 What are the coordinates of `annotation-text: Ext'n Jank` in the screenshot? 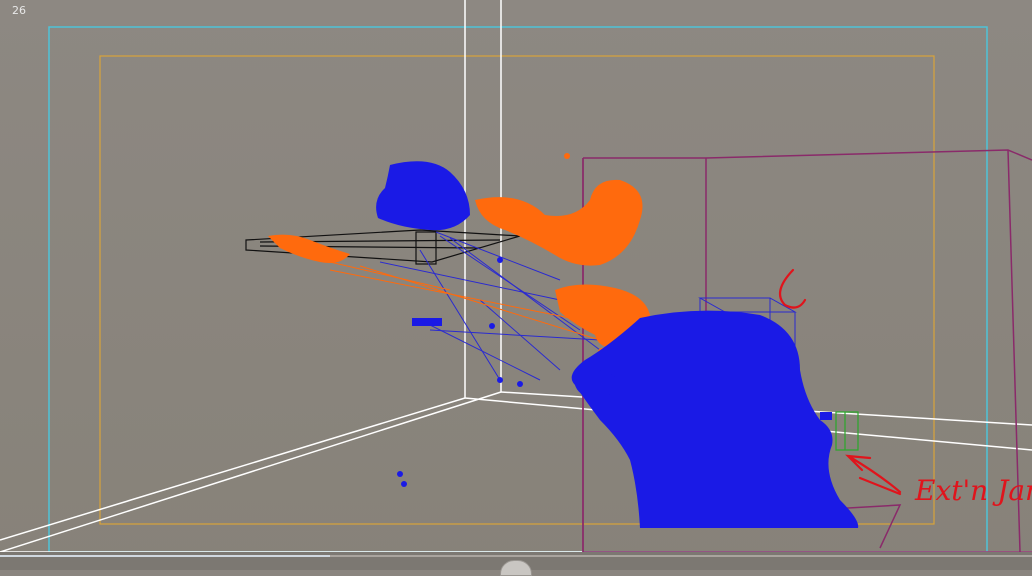 It's located at (973, 490).